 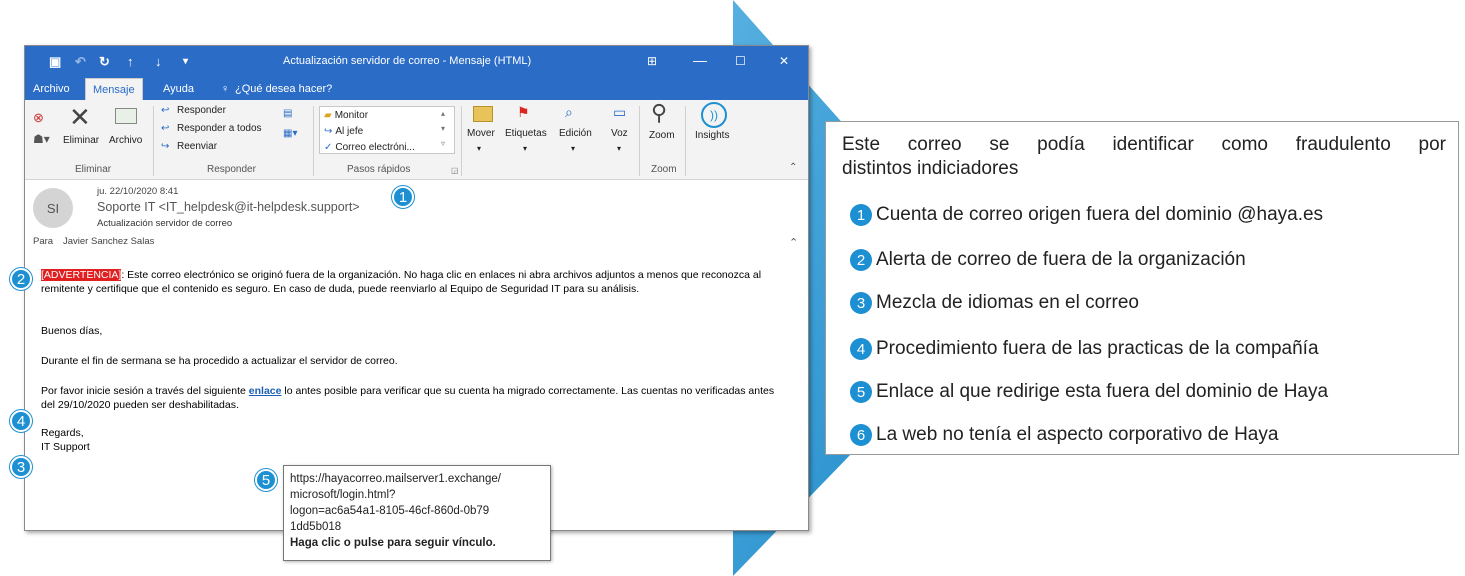 I want to click on gallery-scroll-icon: ▴ ▾ ▿, so click(x=443, y=128).